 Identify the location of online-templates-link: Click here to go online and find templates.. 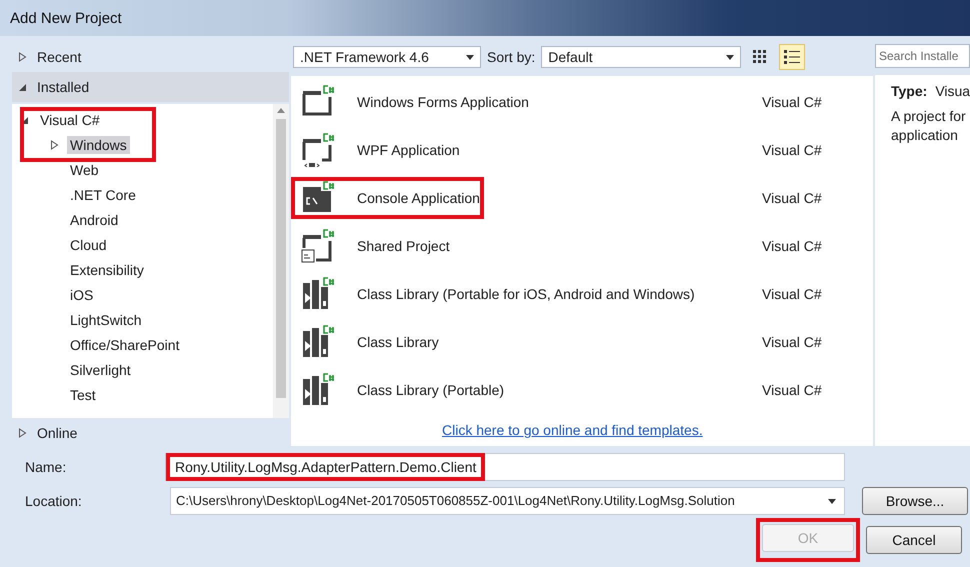
(657, 430).